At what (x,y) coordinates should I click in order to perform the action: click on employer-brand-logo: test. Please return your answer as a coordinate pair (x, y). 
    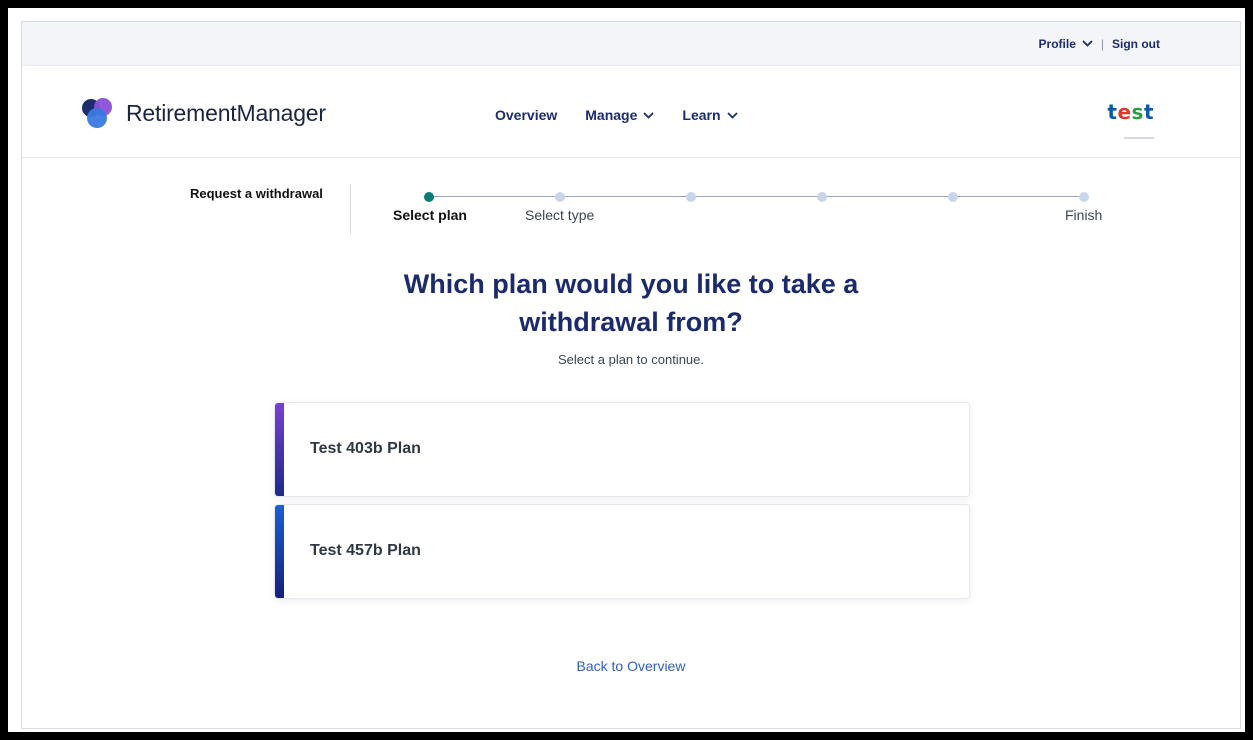
    Looking at the image, I should click on (1130, 112).